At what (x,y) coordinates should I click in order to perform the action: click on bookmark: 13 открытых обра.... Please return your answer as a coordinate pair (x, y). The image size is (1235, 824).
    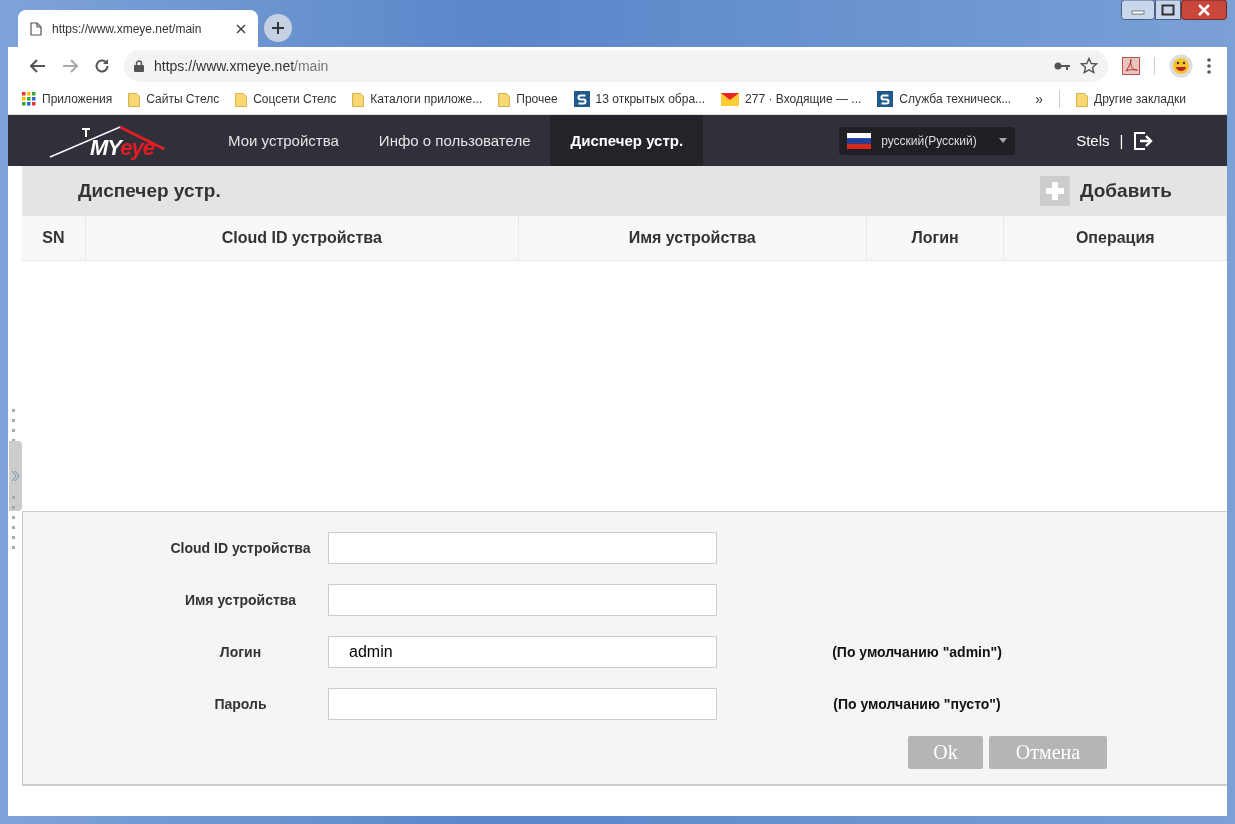
    Looking at the image, I should click on (639, 99).